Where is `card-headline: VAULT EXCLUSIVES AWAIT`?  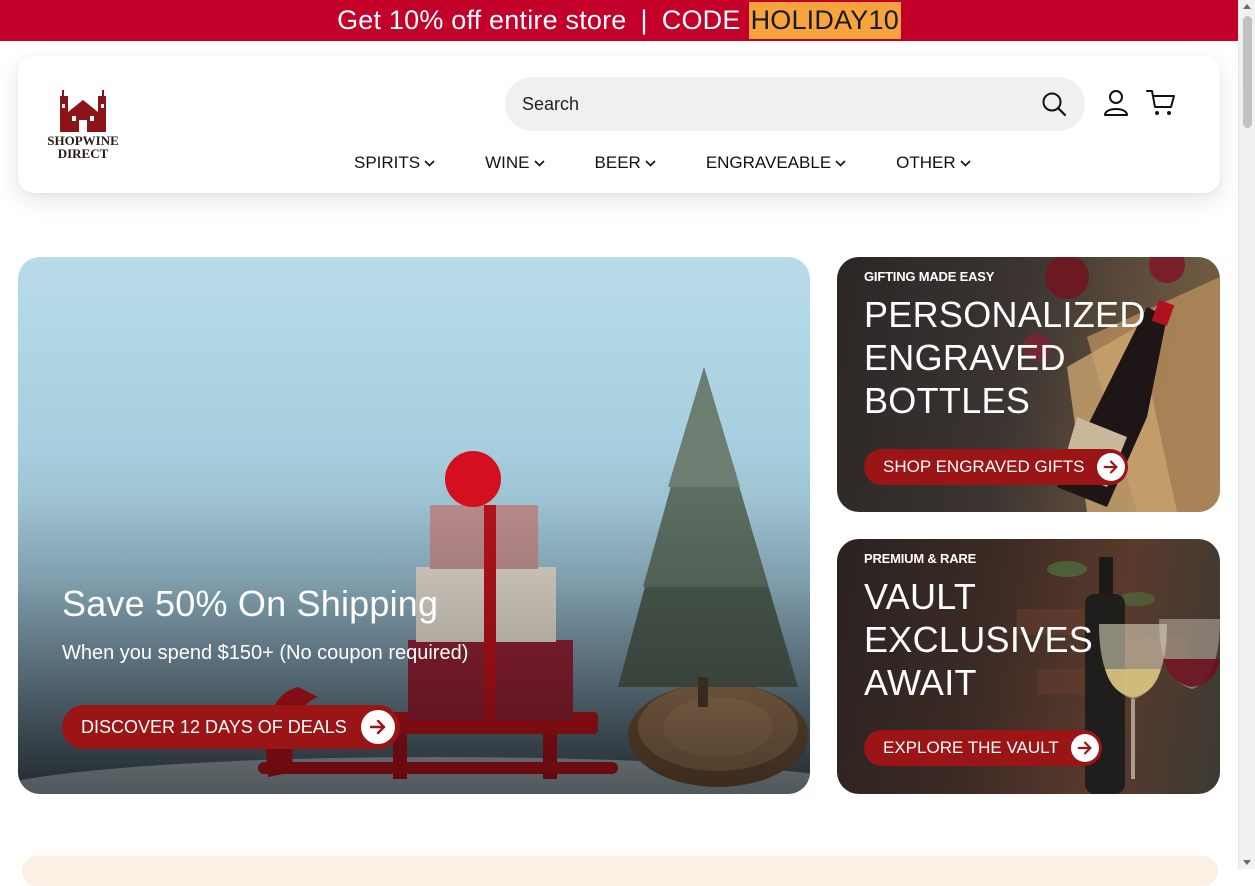
card-headline: VAULT EXCLUSIVES AWAIT is located at coordinates (978, 639).